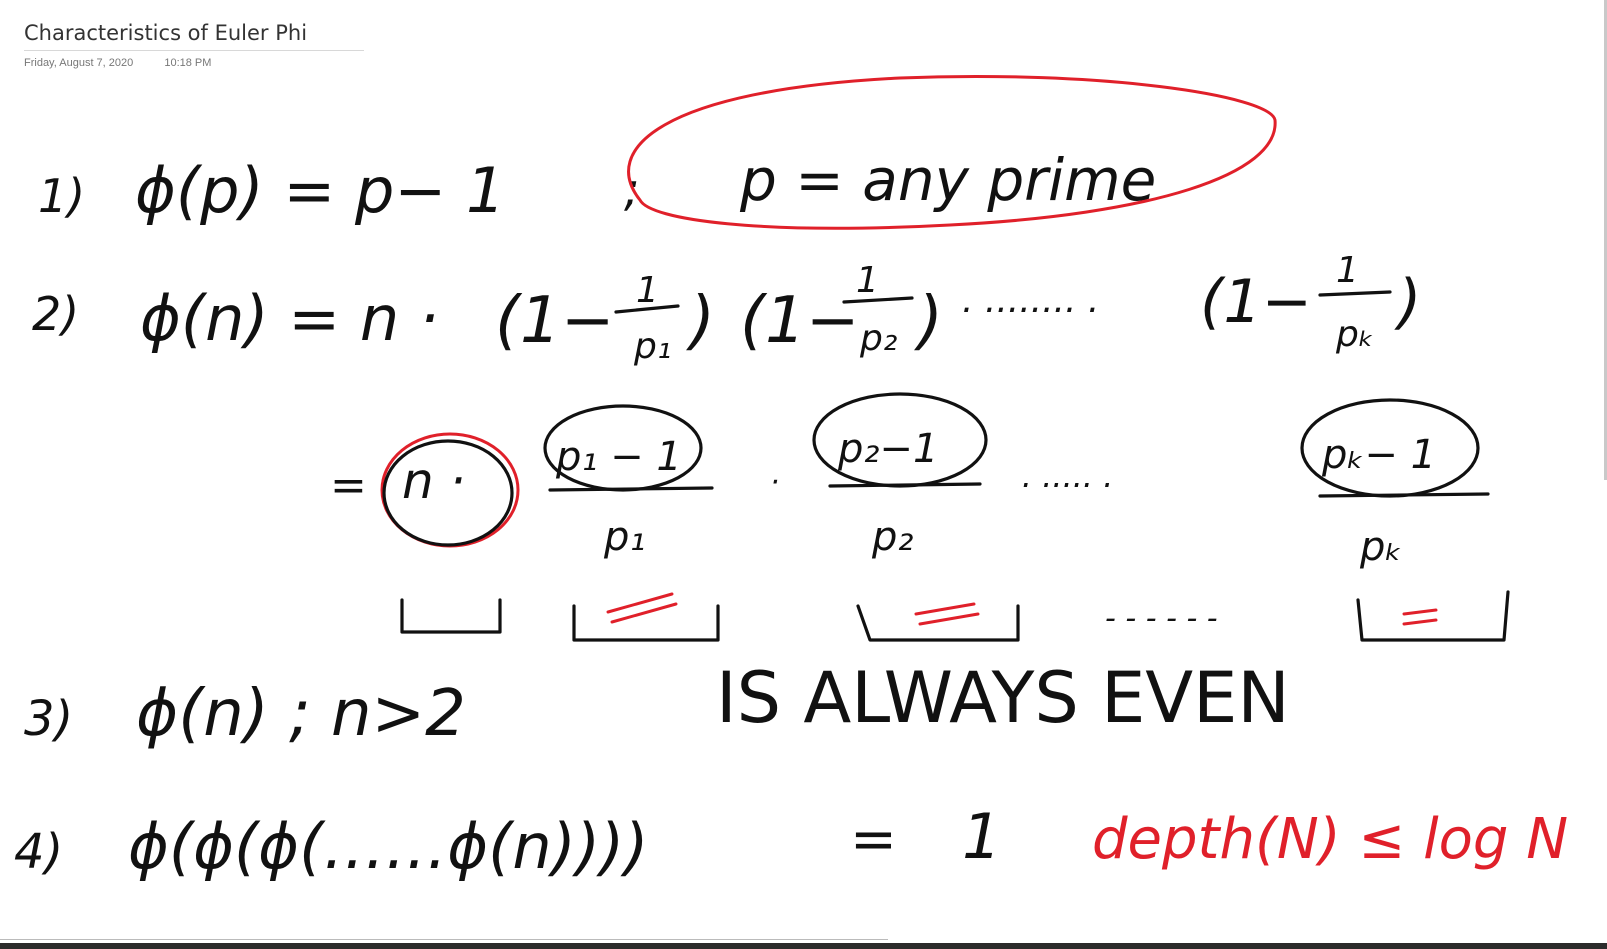  I want to click on bracket-n, so click(451, 616).